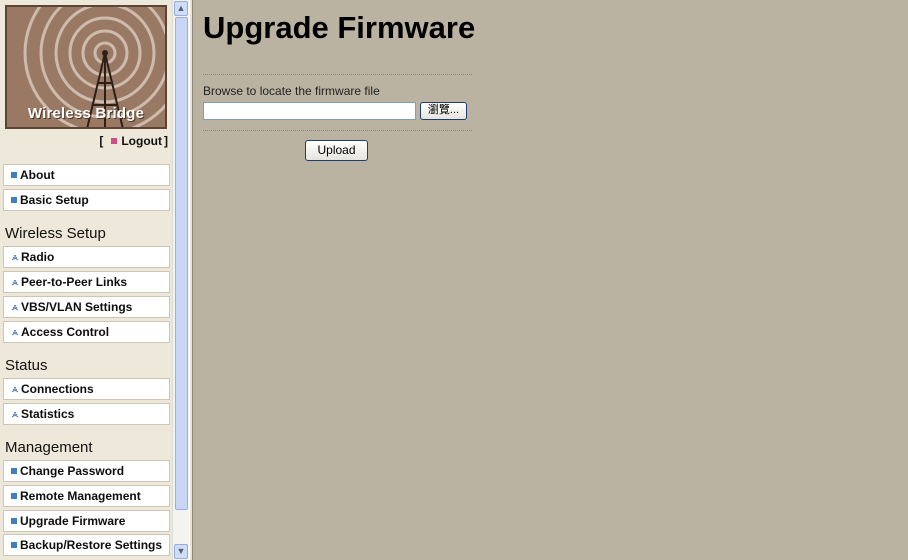 The width and height of the screenshot is (908, 560). I want to click on wireless-bridge-logo: Wireless Bridge, so click(86, 67).